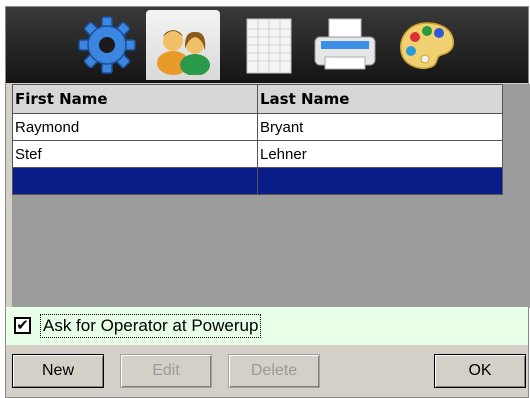  I want to click on last-name-cell: Bryant, so click(380, 127).